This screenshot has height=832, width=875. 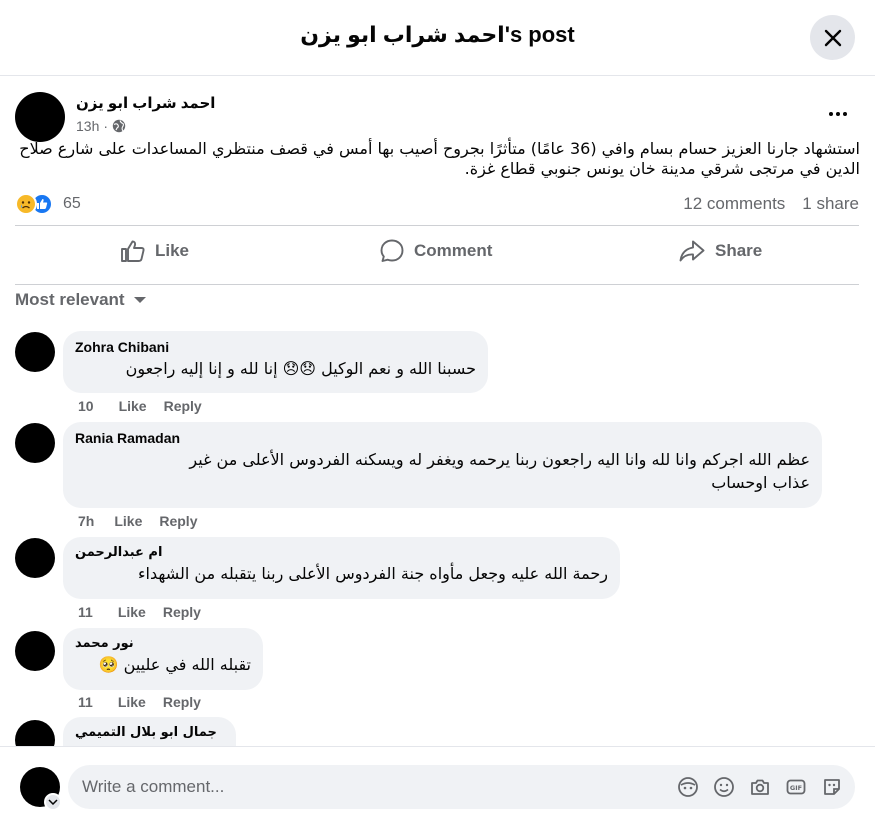 I want to click on thumbs-up-icon, so click(x=133, y=251).